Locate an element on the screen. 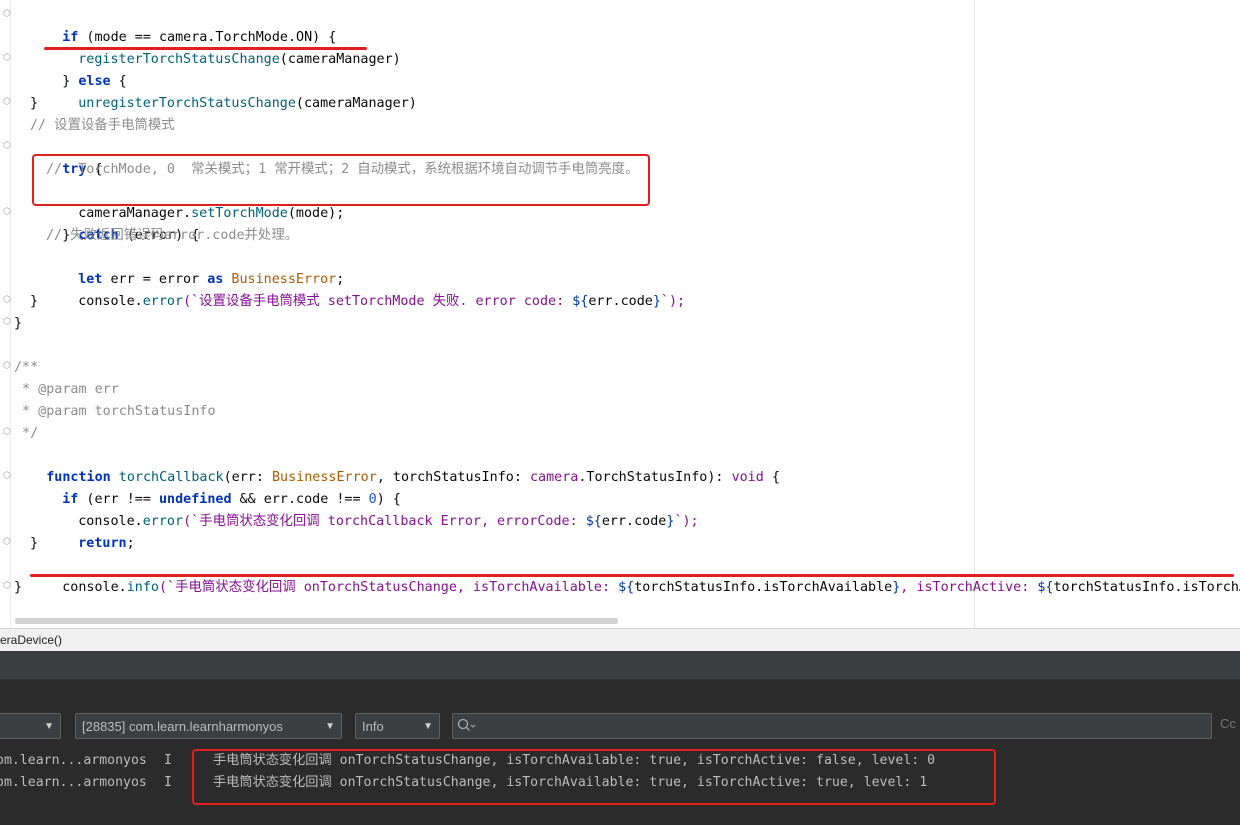 The width and height of the screenshot is (1240, 825). match-case-toggle: Cc is located at coordinates (1228, 723).